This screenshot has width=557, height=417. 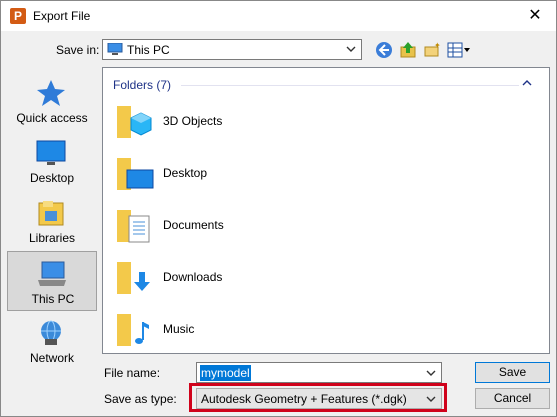 I want to click on file-name-label: 3D Objects, so click(x=193, y=121).